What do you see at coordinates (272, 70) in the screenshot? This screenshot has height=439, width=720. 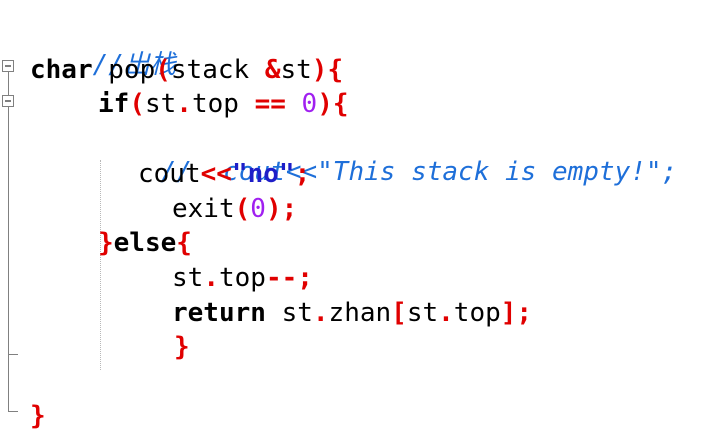 I see `operator: &` at bounding box center [272, 70].